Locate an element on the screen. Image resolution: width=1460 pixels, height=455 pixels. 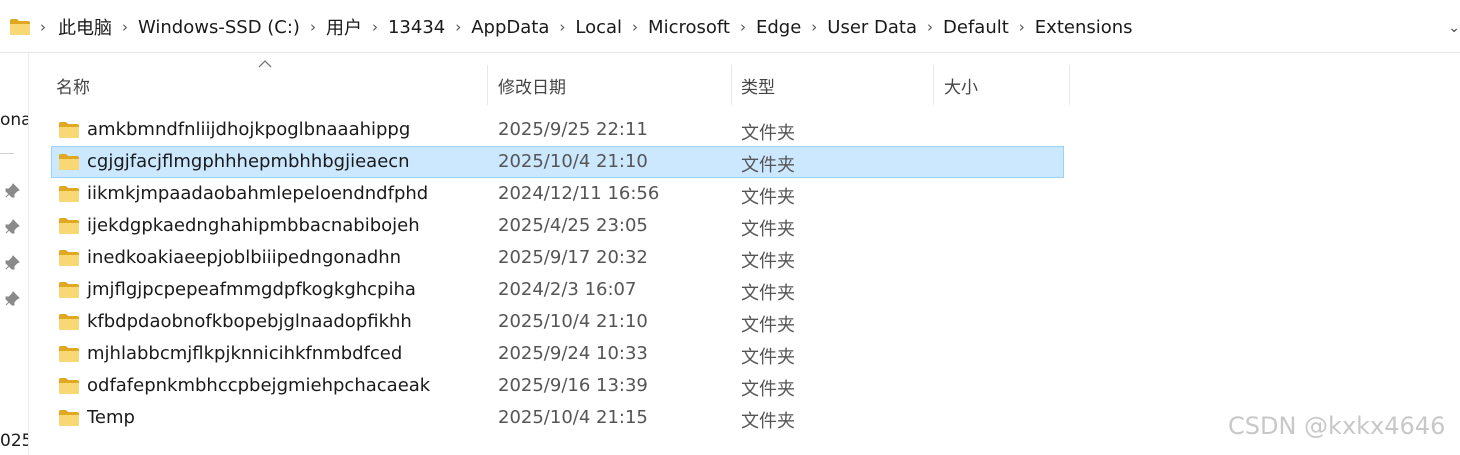
breadcrumb-item: User Data is located at coordinates (872, 27).